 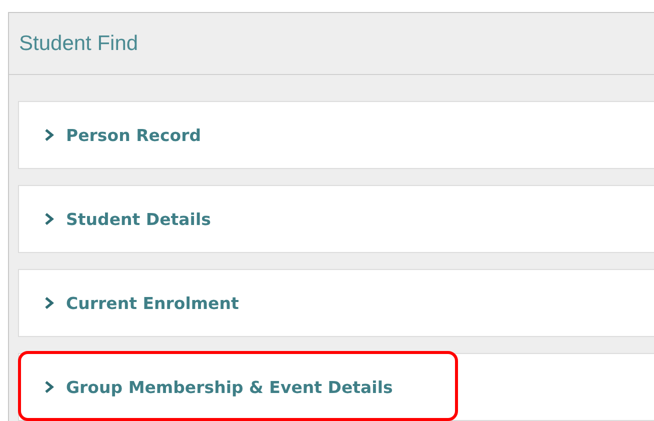 I want to click on section-title: Person Record, so click(x=134, y=135).